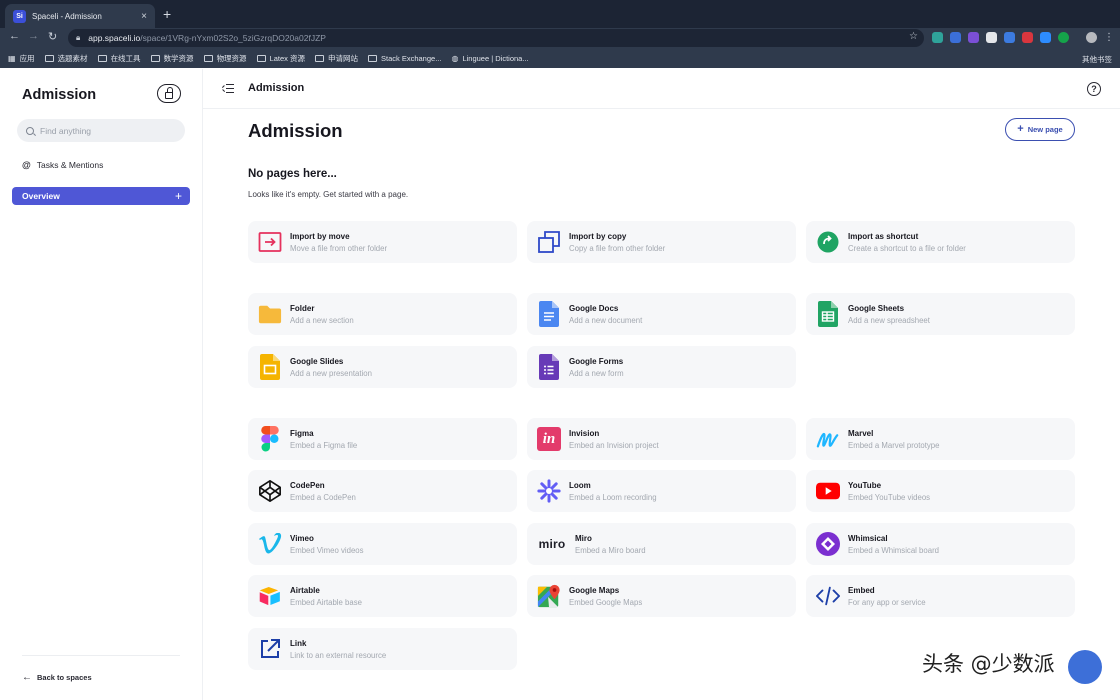 The height and width of the screenshot is (700, 1120). Describe the element at coordinates (661, 491) in the screenshot. I see `loom-card: Loom Embed a Loom recording` at that location.